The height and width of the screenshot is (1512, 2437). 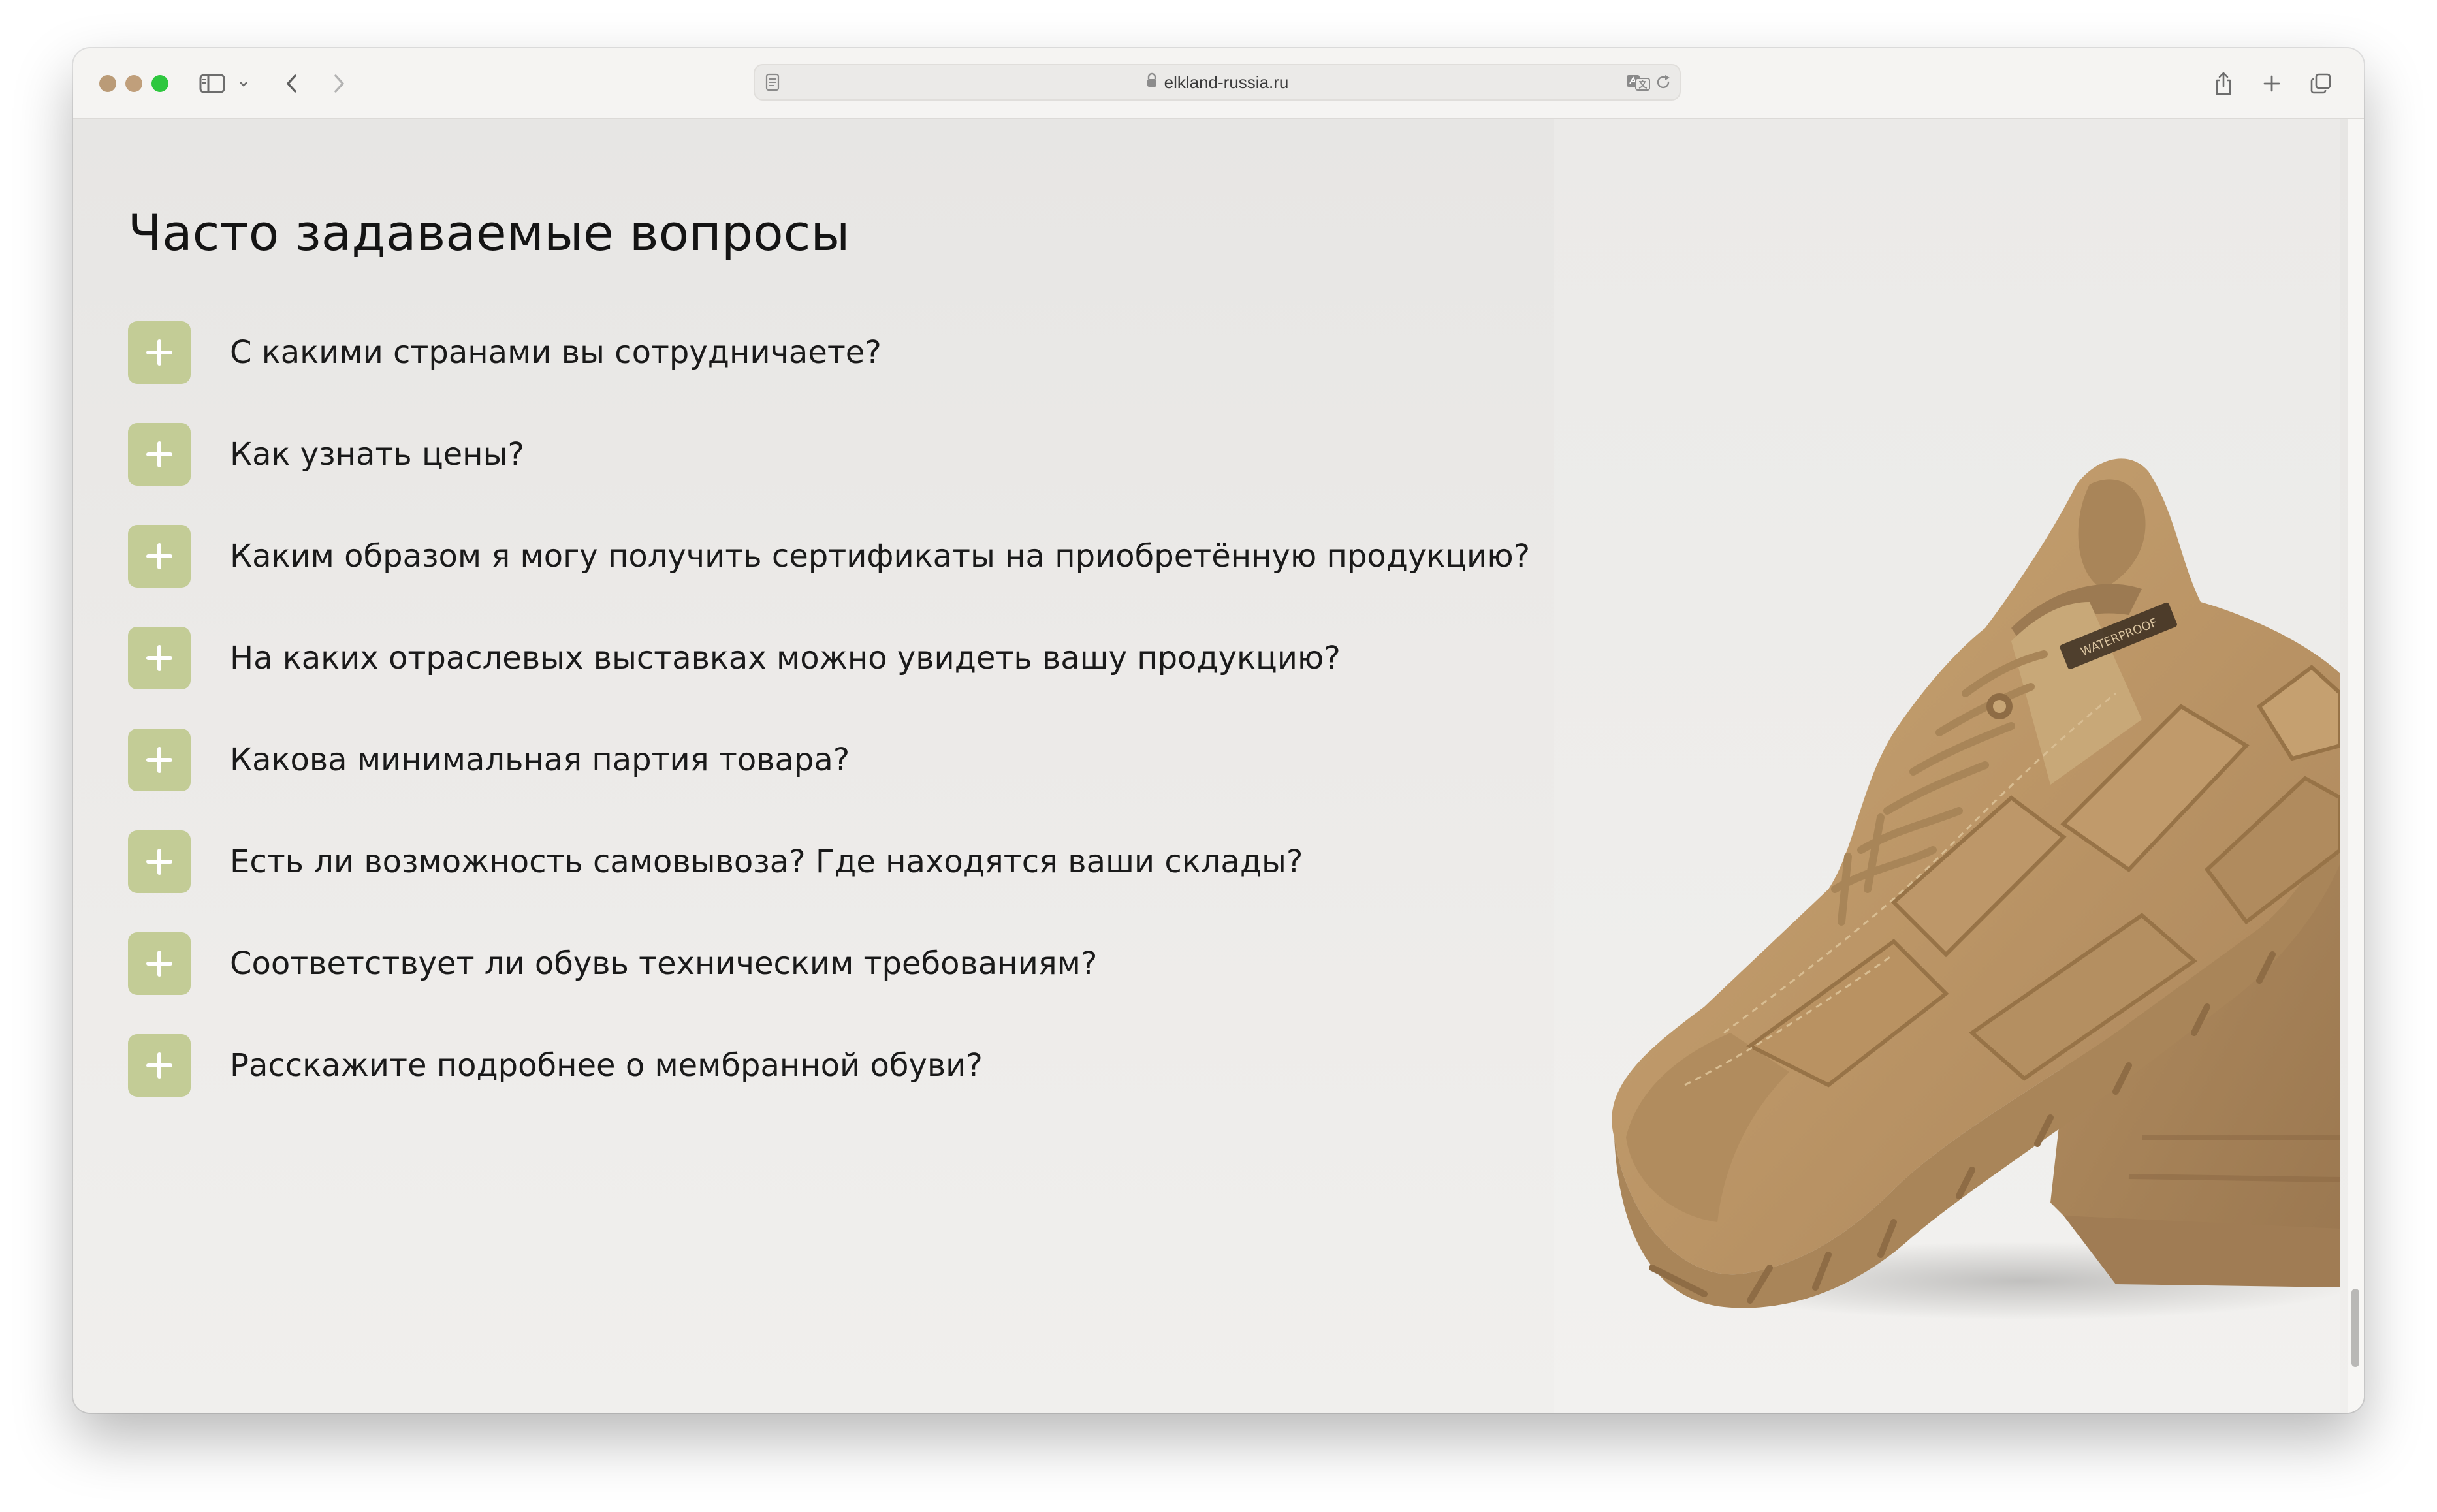 I want to click on faq-question: Расскажите подробнее о мембранной обуви?, so click(x=606, y=1065).